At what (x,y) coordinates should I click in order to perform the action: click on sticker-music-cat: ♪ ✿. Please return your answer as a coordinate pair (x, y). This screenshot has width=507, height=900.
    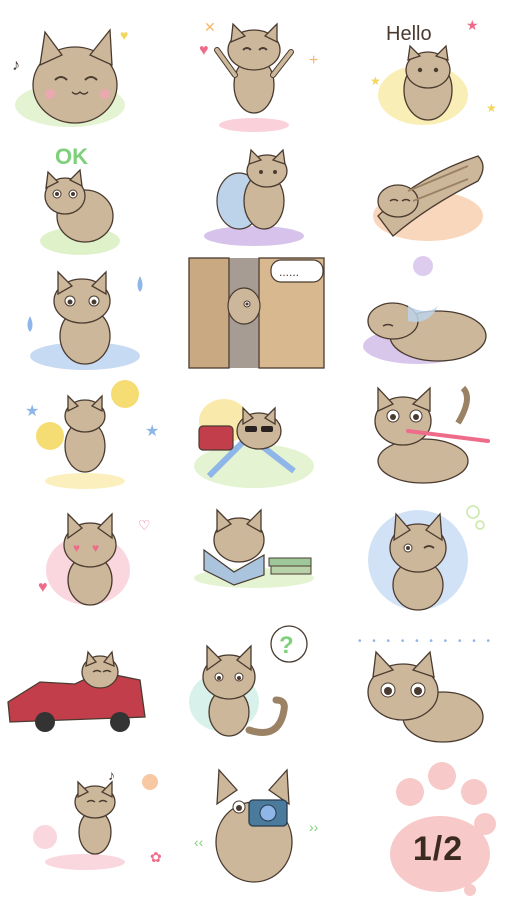
    Looking at the image, I should click on (84, 826).